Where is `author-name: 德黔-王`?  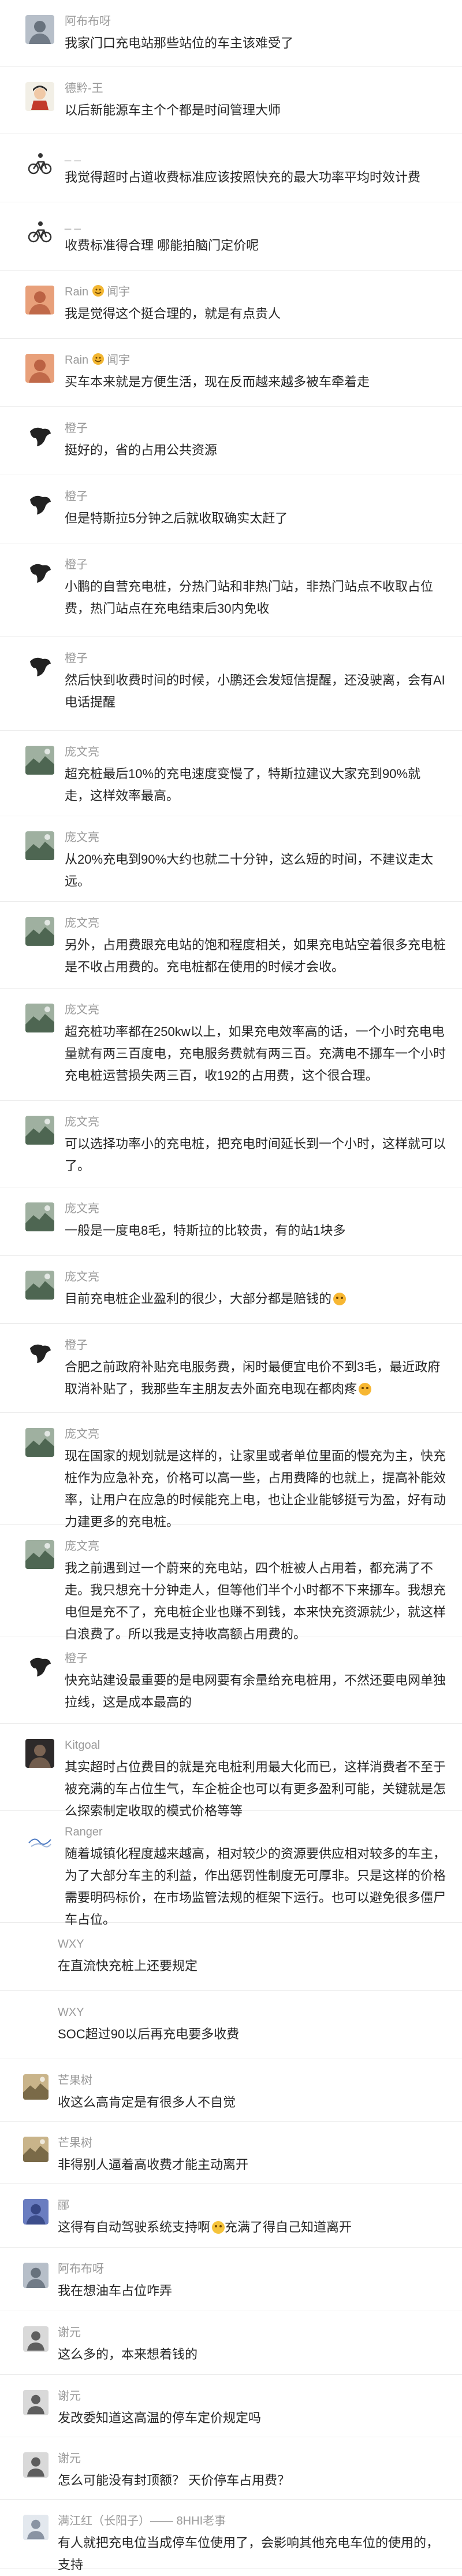
author-name: 德黔-王 is located at coordinates (84, 88).